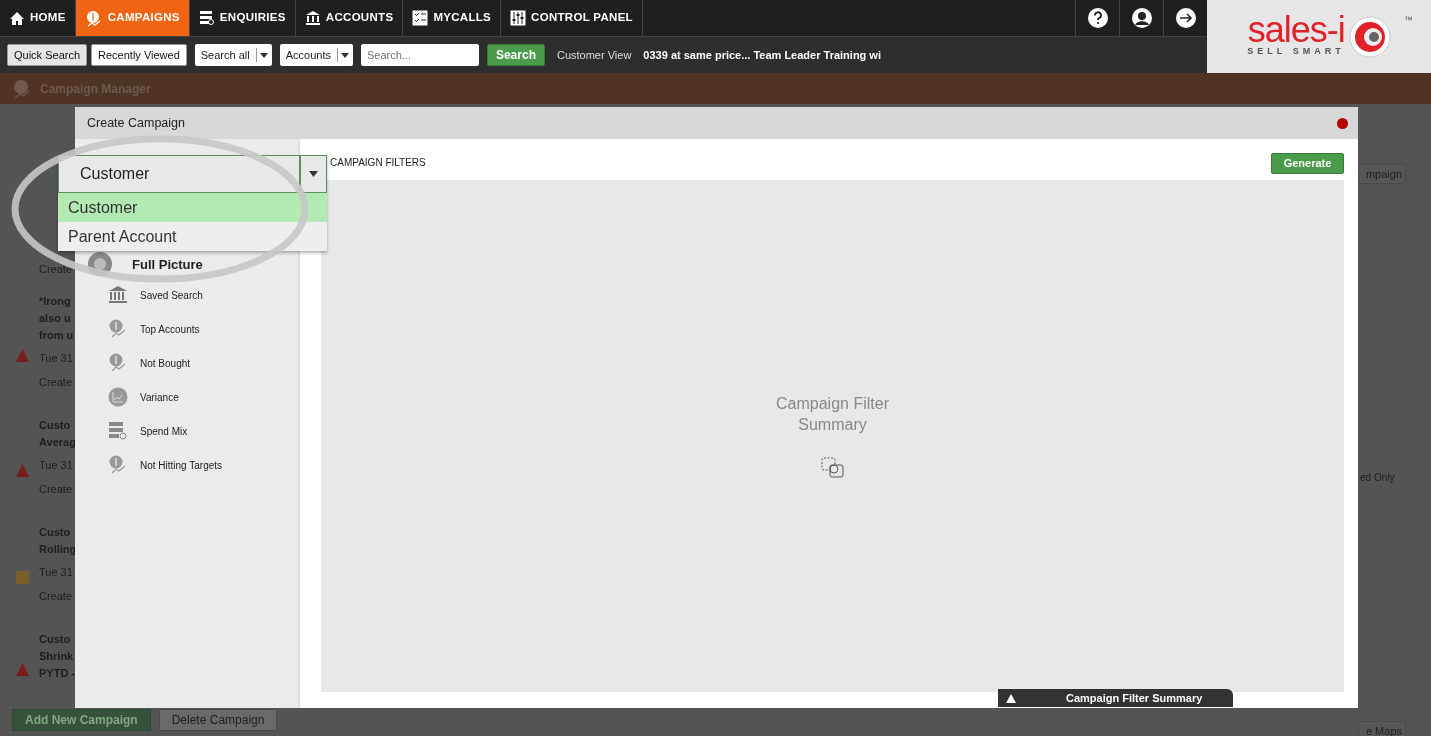 This screenshot has width=1431, height=736. What do you see at coordinates (452, 18) in the screenshot?
I see `nav-tab: MYCALLS` at bounding box center [452, 18].